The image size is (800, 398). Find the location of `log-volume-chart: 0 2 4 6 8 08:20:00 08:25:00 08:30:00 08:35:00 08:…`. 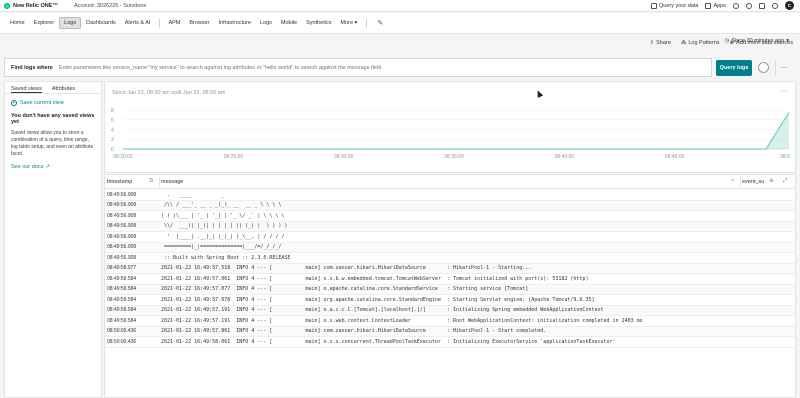

log-volume-chart: 0 2 4 6 8 08:20:00 08:25:00 08:30:00 08:35:00 08:… is located at coordinates (450, 134).